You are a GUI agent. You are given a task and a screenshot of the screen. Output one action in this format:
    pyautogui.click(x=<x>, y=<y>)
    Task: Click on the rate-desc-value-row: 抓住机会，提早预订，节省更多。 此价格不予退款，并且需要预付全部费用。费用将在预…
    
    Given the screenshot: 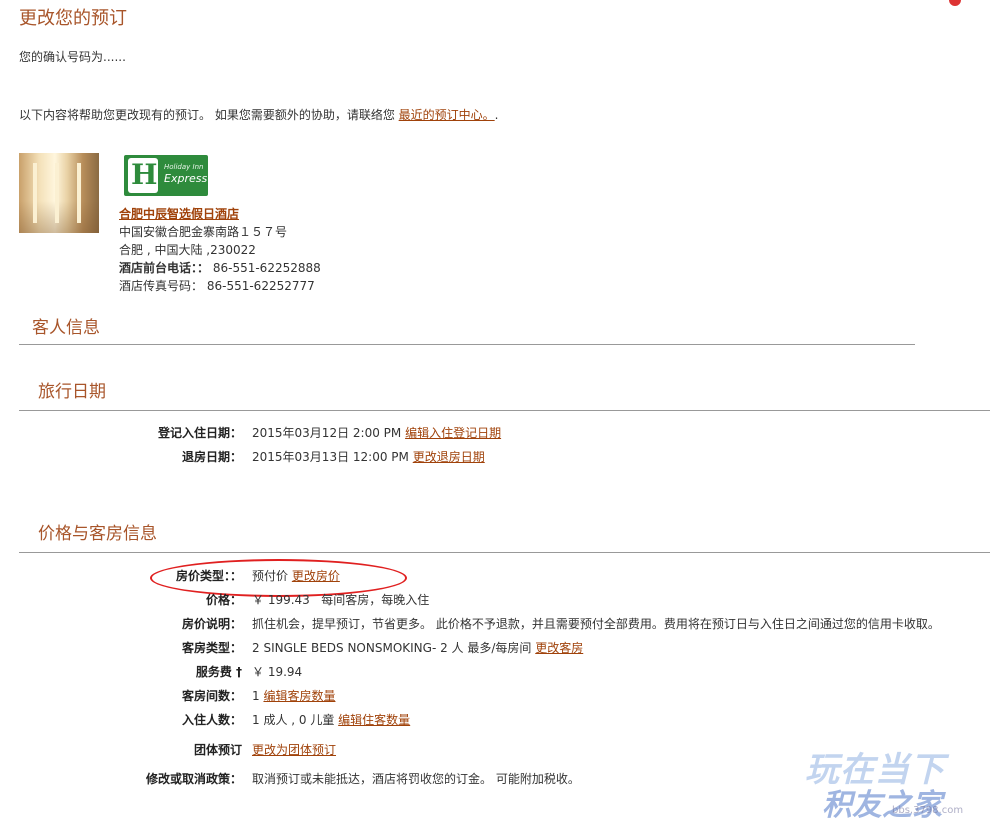 What is the action you would take?
    pyautogui.click(x=596, y=624)
    